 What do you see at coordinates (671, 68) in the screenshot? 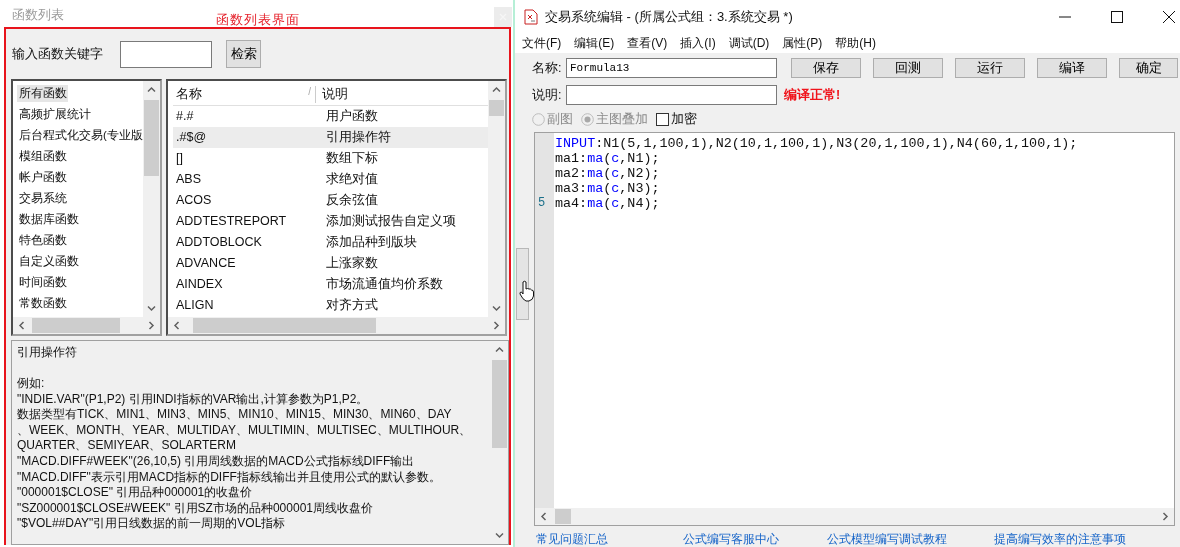
I see `name-field: Formula13` at bounding box center [671, 68].